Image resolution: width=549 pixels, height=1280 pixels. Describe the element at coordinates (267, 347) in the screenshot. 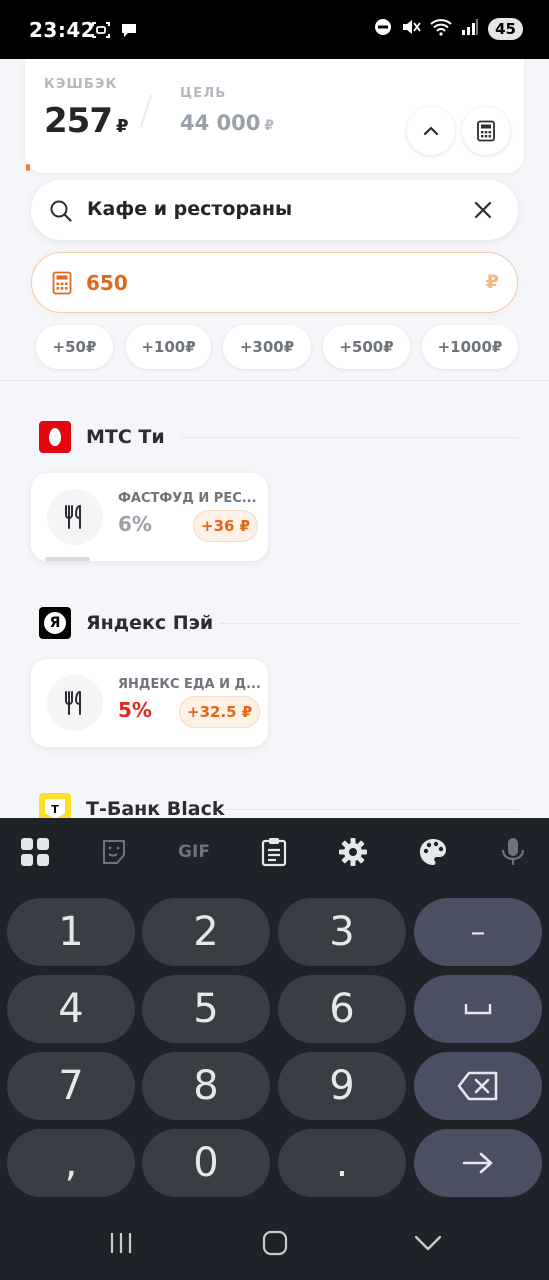

I see `quick-amount-300: +300₽` at that location.